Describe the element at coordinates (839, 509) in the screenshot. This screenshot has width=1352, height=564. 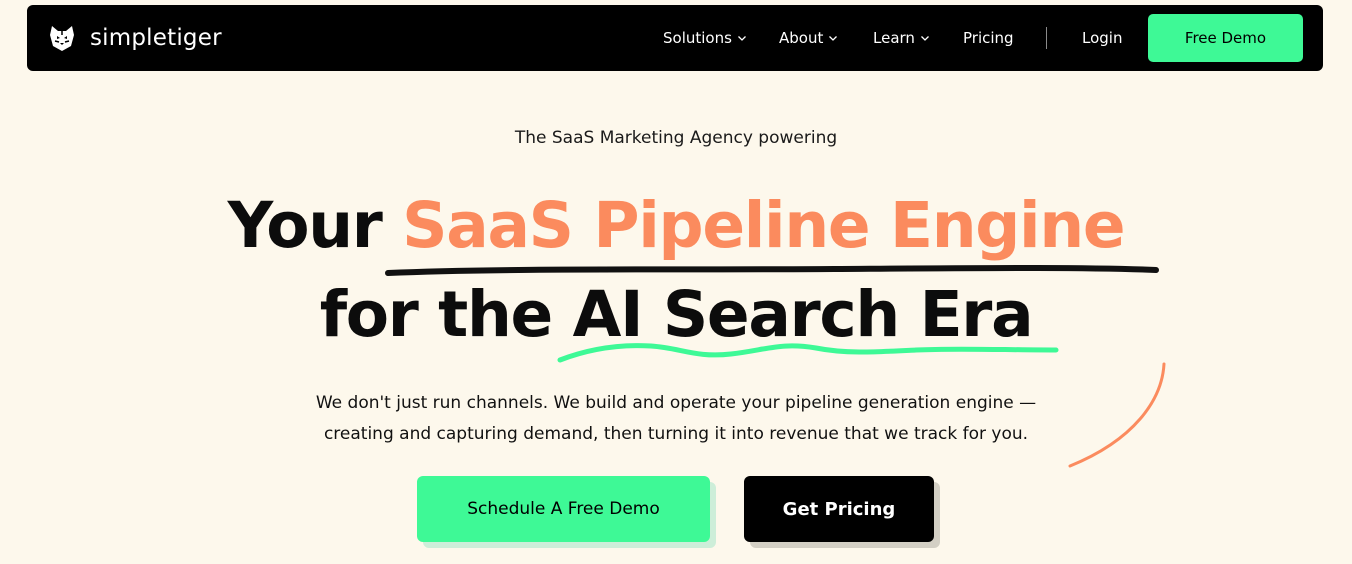
I see `get-pricing-button: Get Pricing` at that location.